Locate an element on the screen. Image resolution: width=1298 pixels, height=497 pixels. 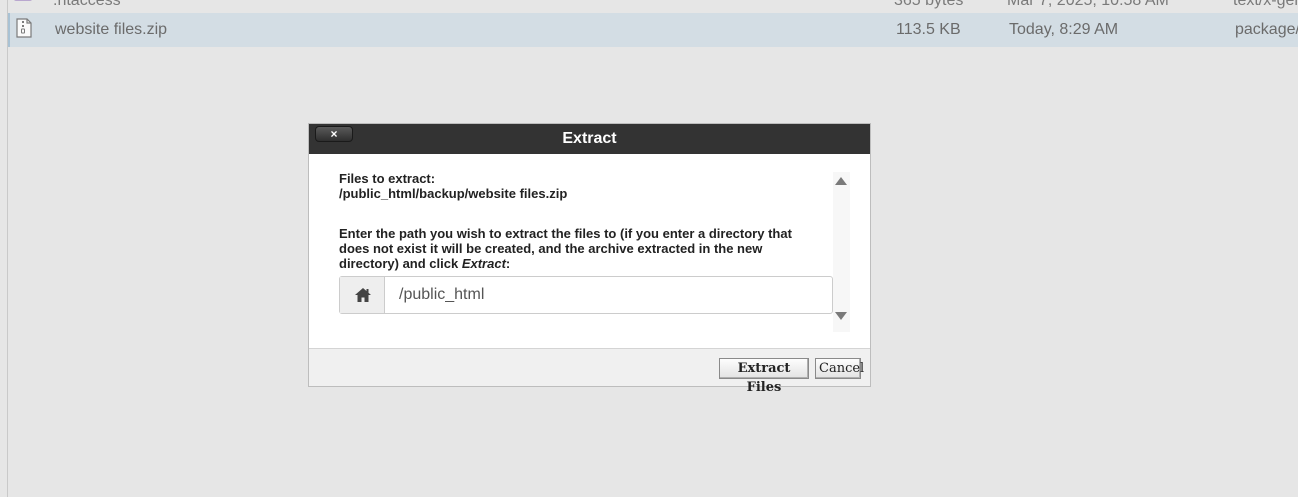
file-icon is located at coordinates (23, 0).